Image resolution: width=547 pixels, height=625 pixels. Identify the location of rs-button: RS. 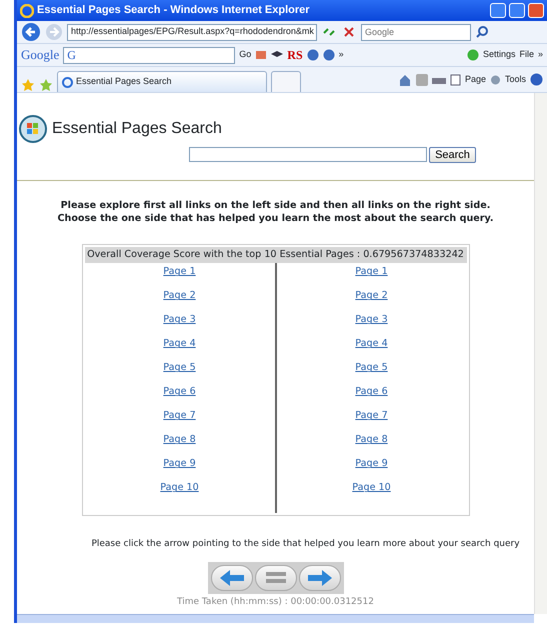
(295, 55).